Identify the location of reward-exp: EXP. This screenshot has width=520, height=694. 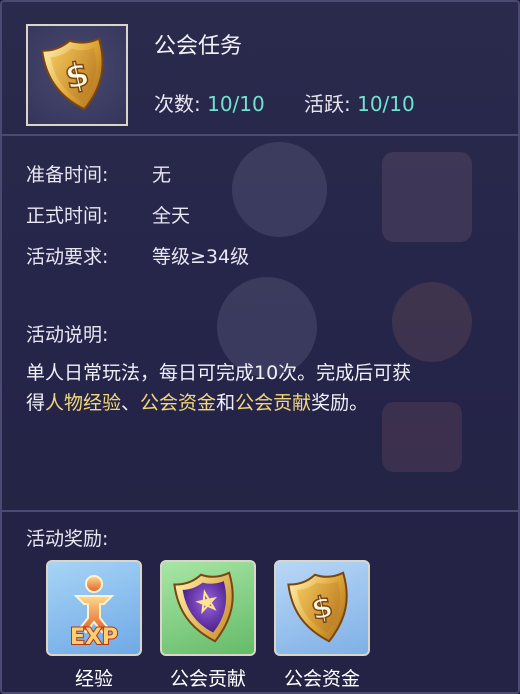
(94, 608).